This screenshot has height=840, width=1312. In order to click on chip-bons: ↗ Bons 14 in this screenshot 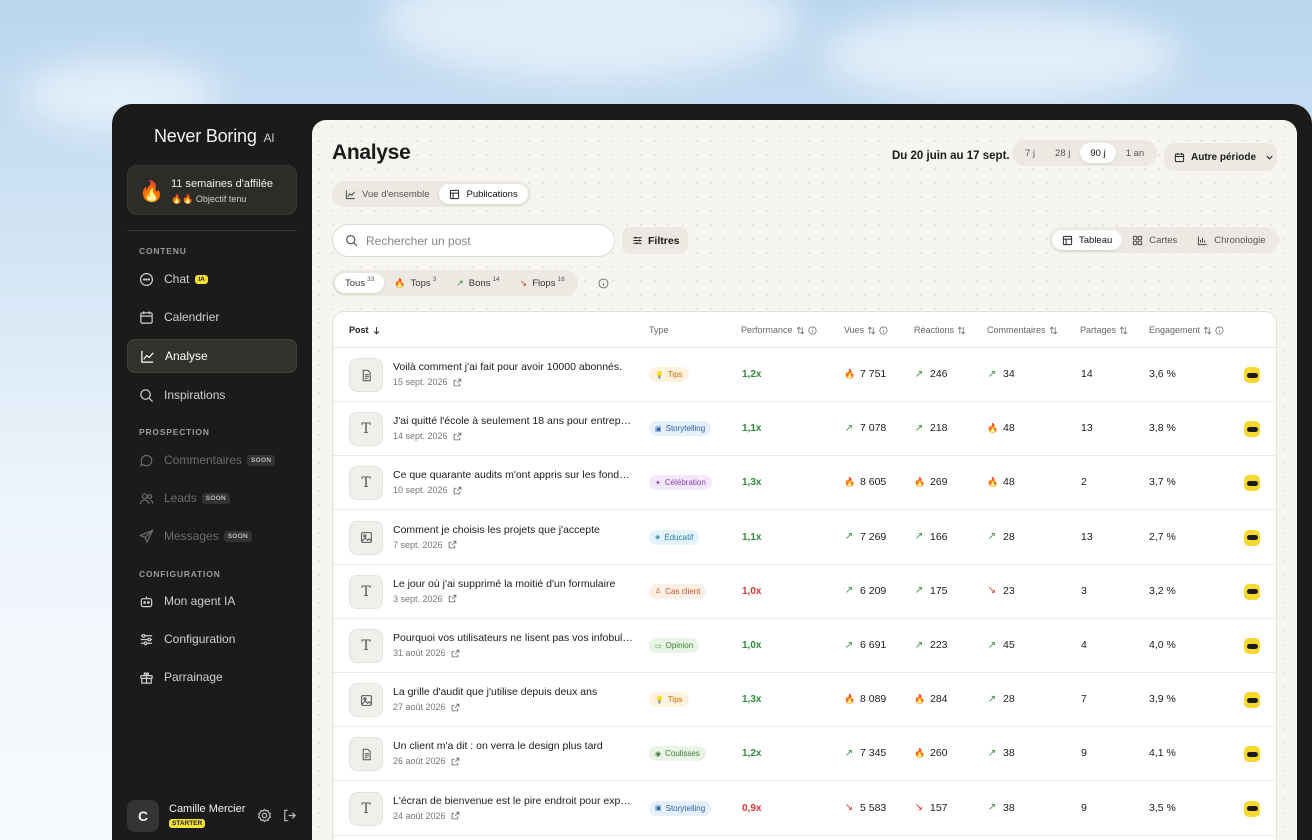, I will do `click(477, 283)`.